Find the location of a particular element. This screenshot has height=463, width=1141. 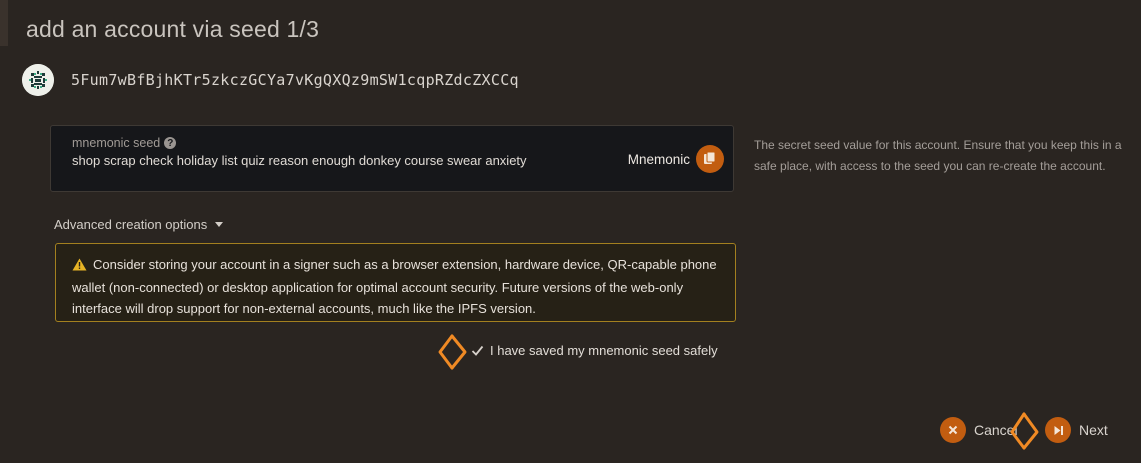

cancel-button: Cancel is located at coordinates (979, 430).